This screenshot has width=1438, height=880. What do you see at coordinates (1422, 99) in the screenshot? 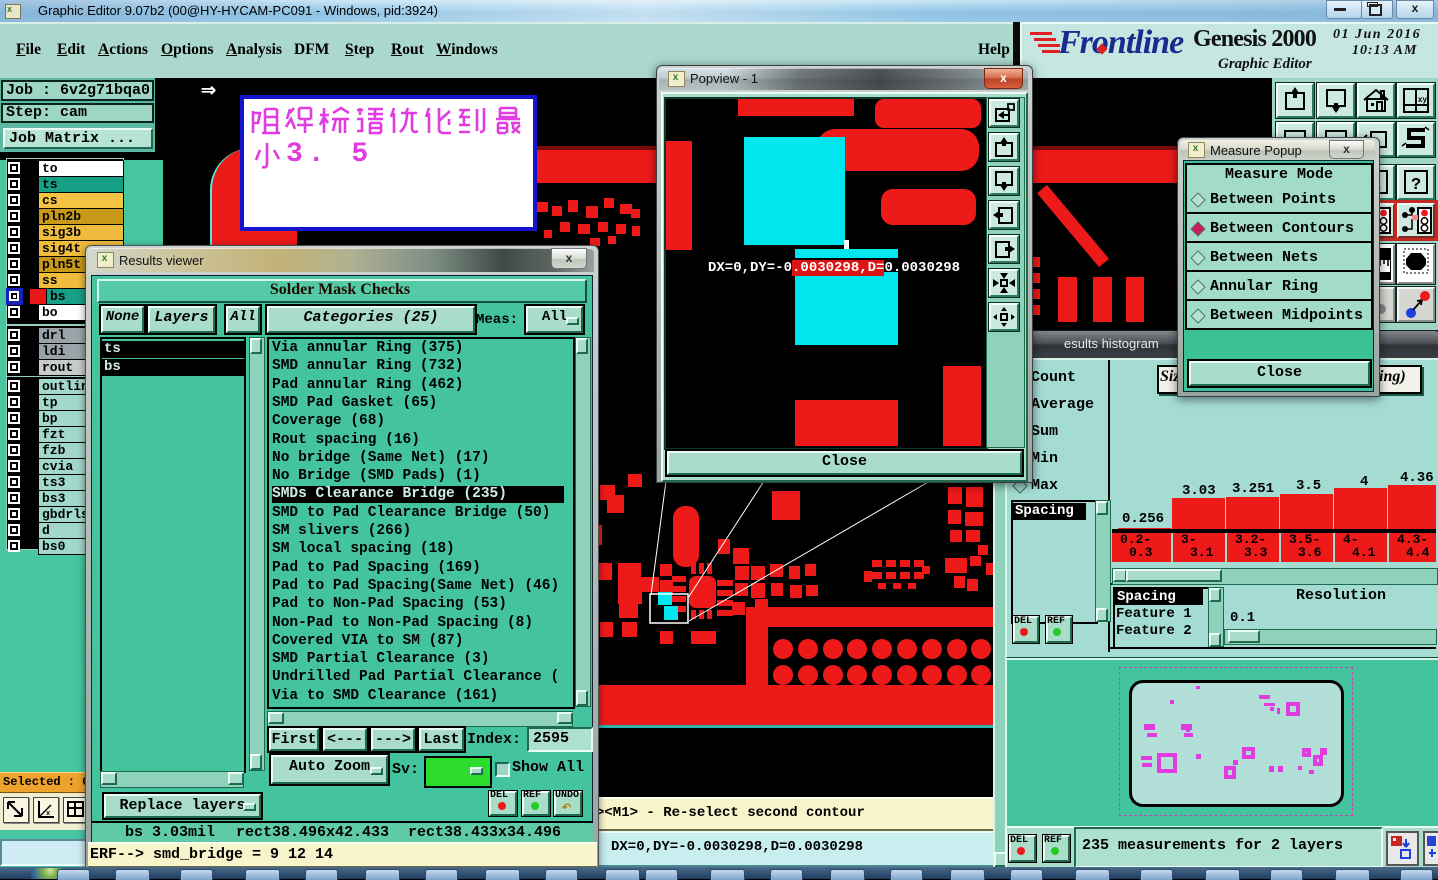
I see `svg-text: xy` at bounding box center [1422, 99].